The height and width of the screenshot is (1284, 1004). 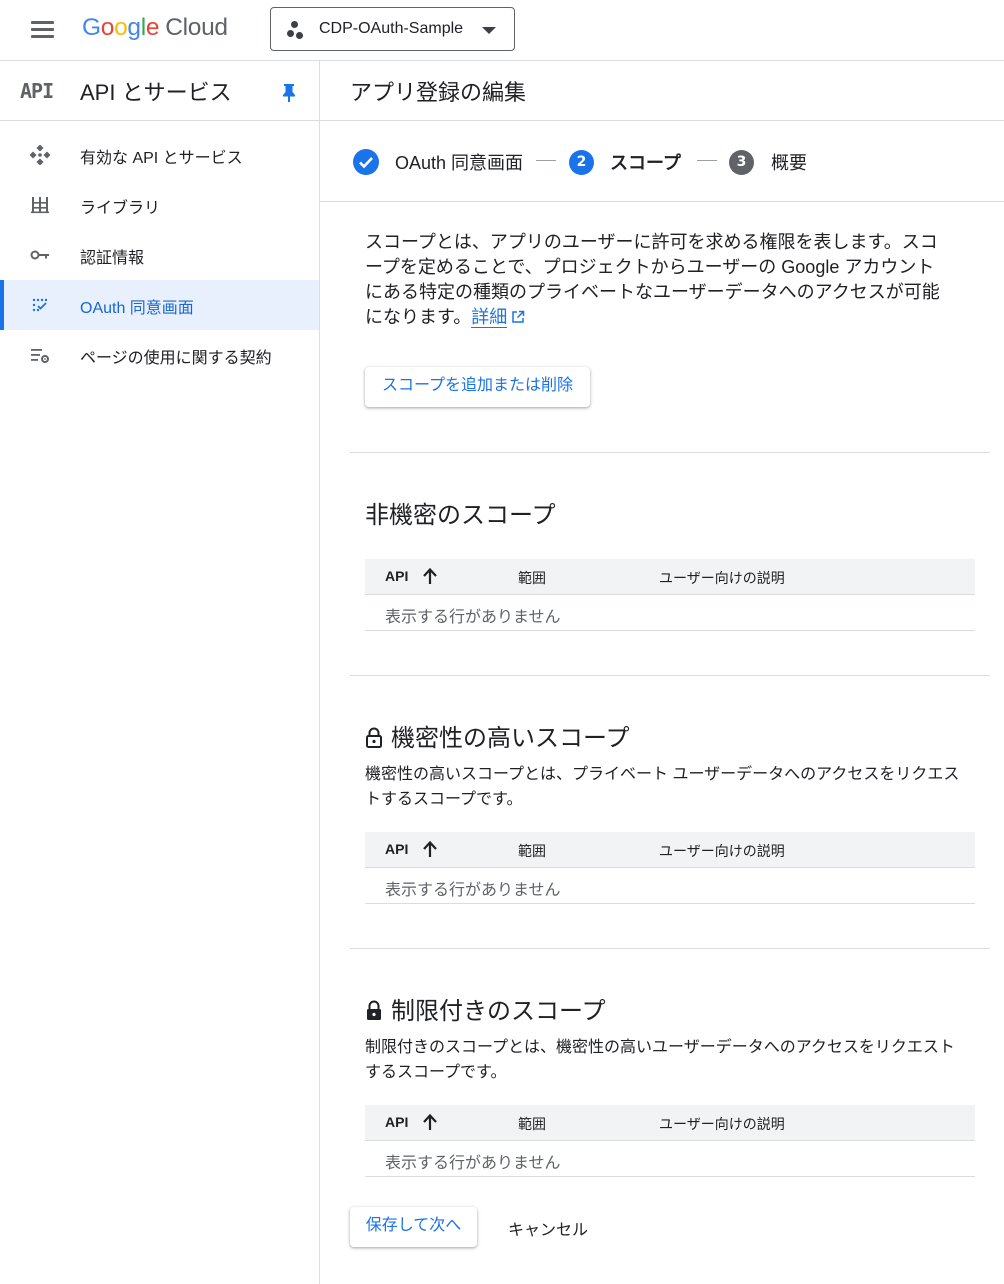 I want to click on non-sensitive-scopes-table: API 範囲 ユーザー向けの説明 表示する行がありません, so click(x=670, y=595).